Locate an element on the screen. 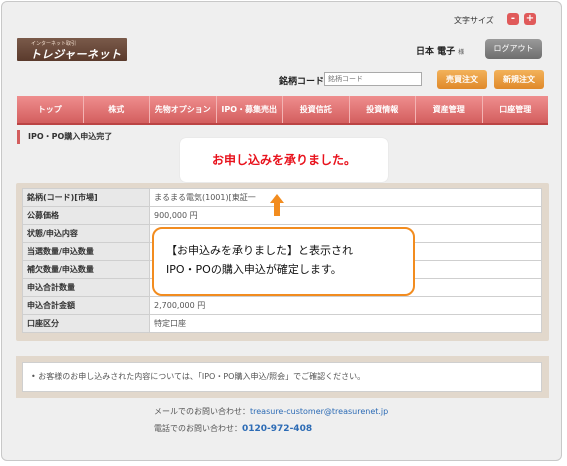 The image size is (567, 466). nav-item-top: トップ is located at coordinates (50, 109).